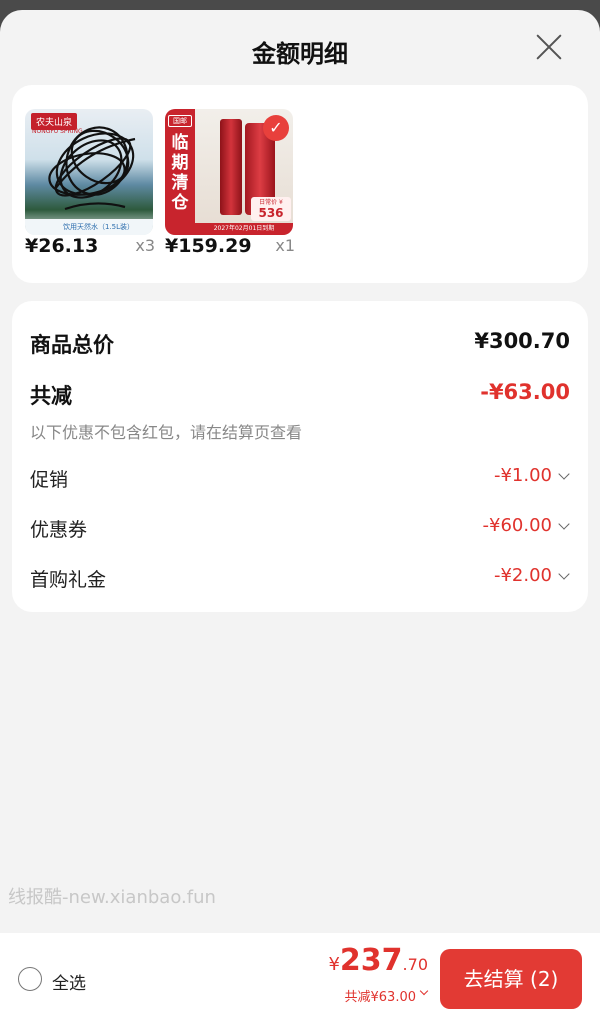 The image size is (600, 1027). Describe the element at coordinates (68, 580) in the screenshot. I see `discount-label: 首购礼金` at that location.